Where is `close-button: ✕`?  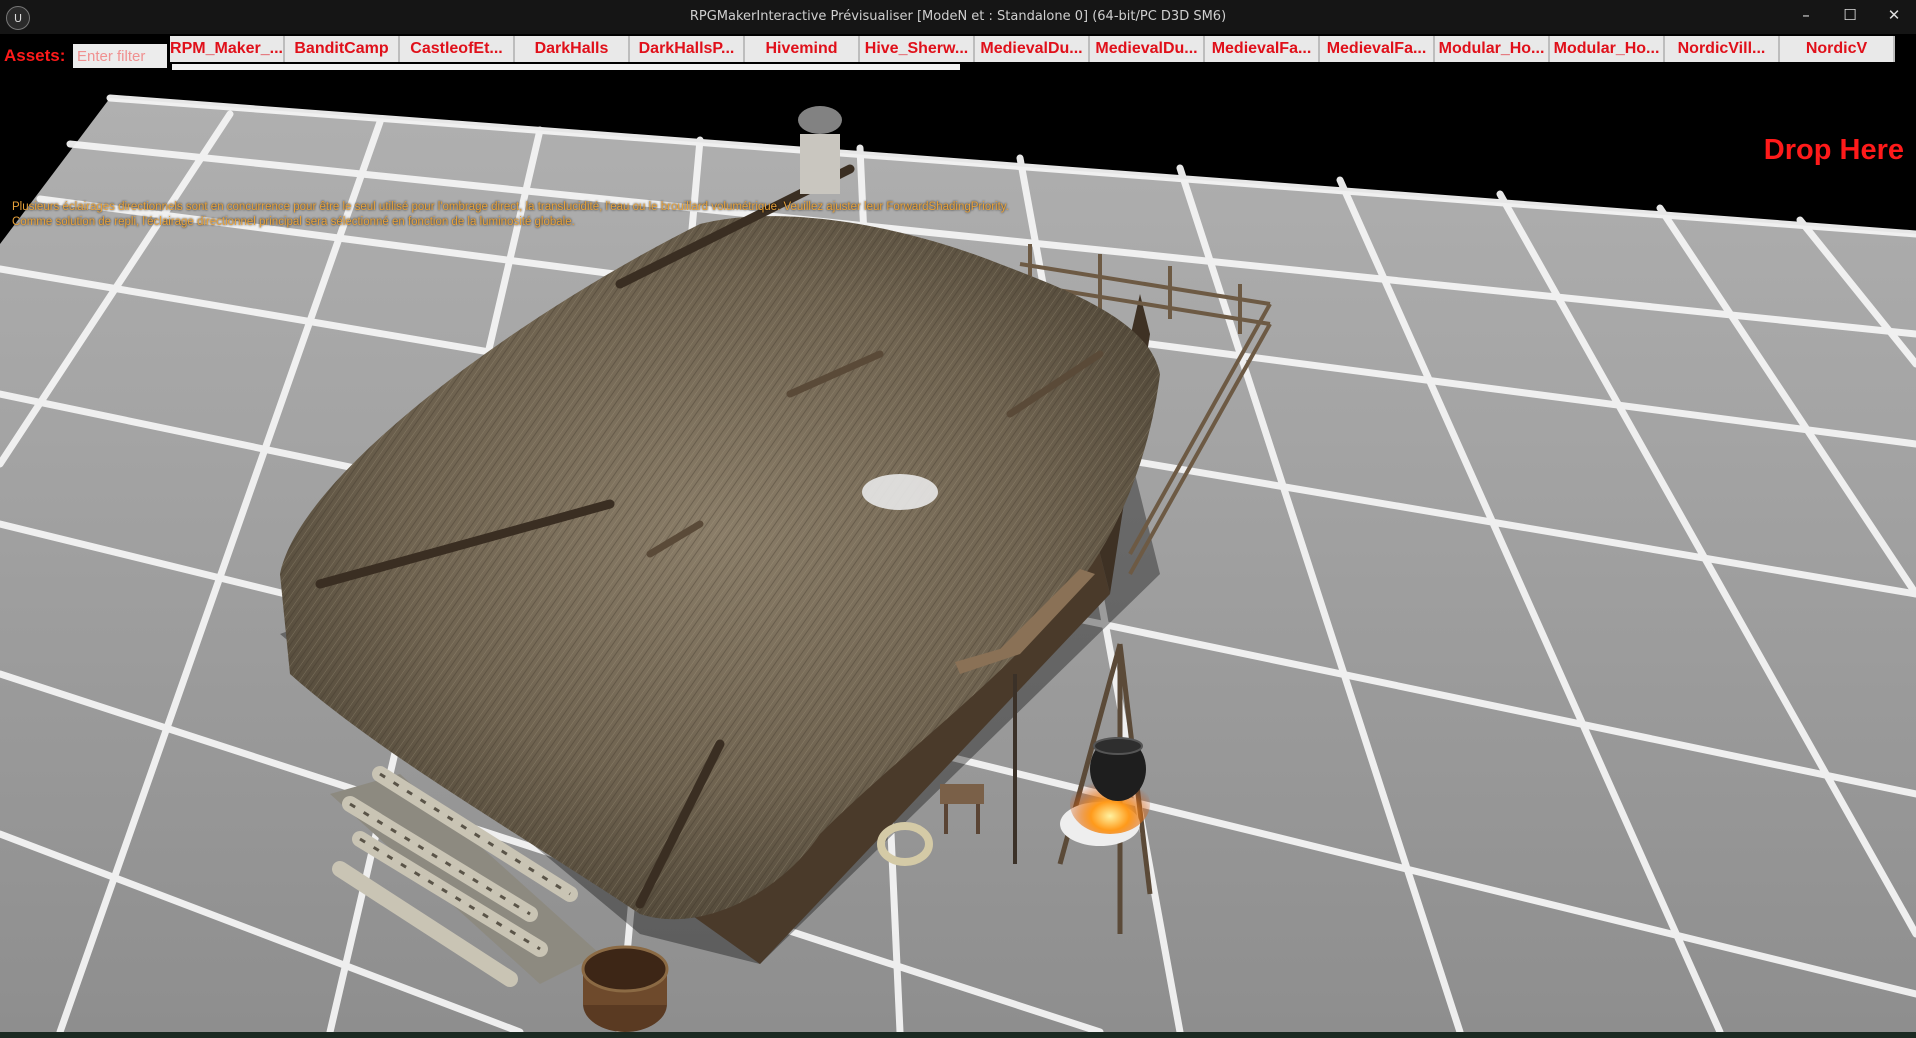
close-button: ✕ is located at coordinates (1894, 15).